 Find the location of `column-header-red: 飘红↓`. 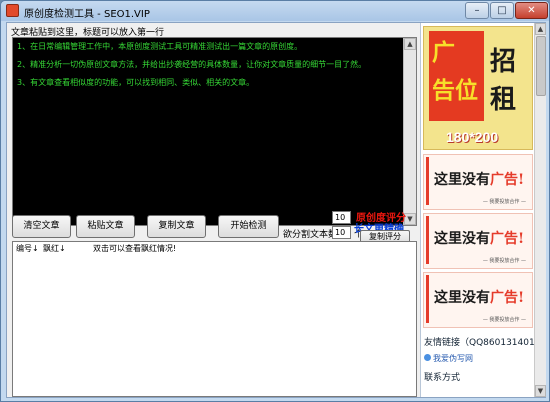

column-header-red: 飘红↓ is located at coordinates (54, 248).